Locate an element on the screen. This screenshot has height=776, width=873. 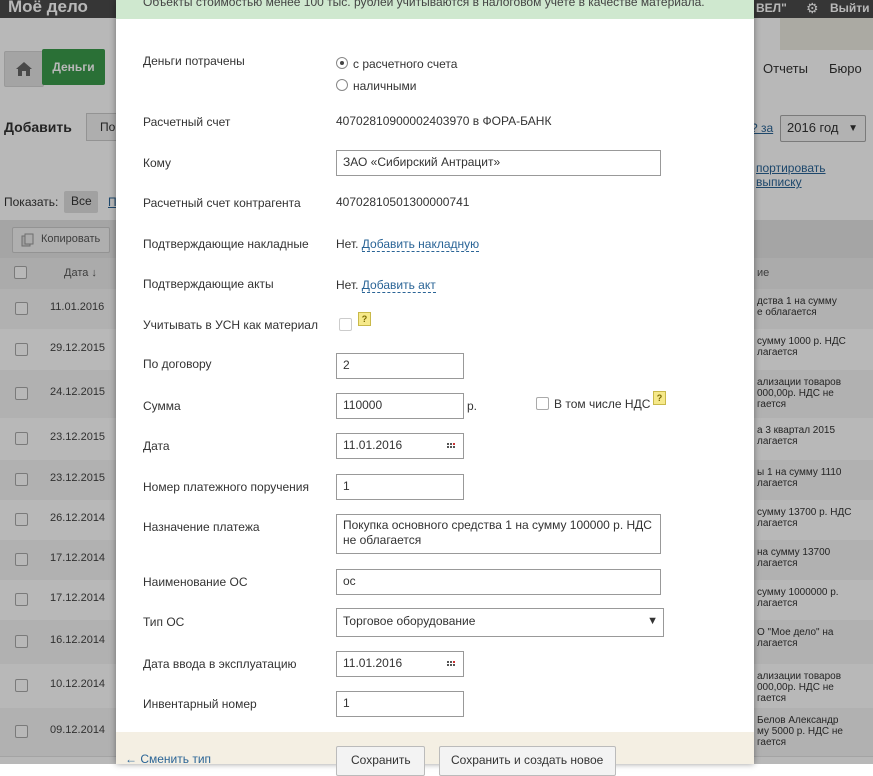
payment-order-label: Номер платежного поручения is located at coordinates (226, 487).